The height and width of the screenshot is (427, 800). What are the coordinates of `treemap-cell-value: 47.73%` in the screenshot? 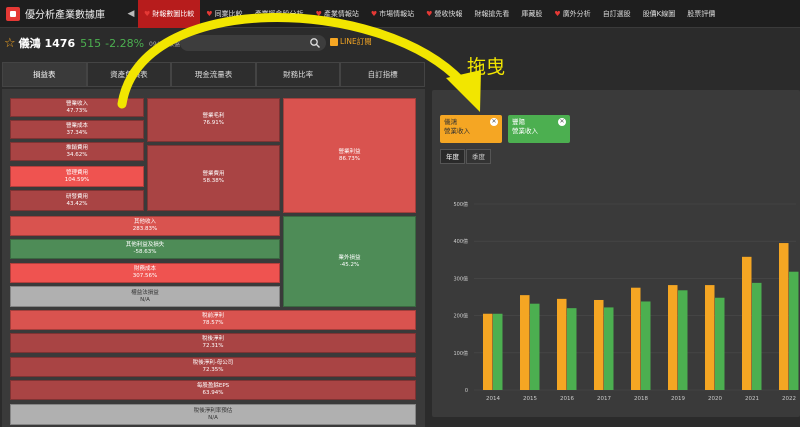 It's located at (77, 110).